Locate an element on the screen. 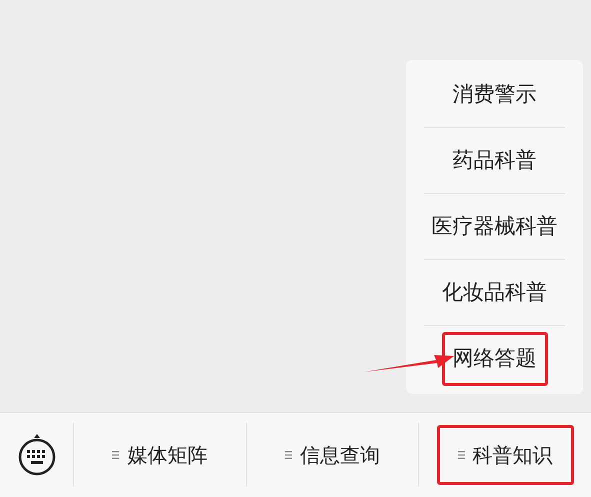  submenu-item: 网络答题 is located at coordinates (495, 359).